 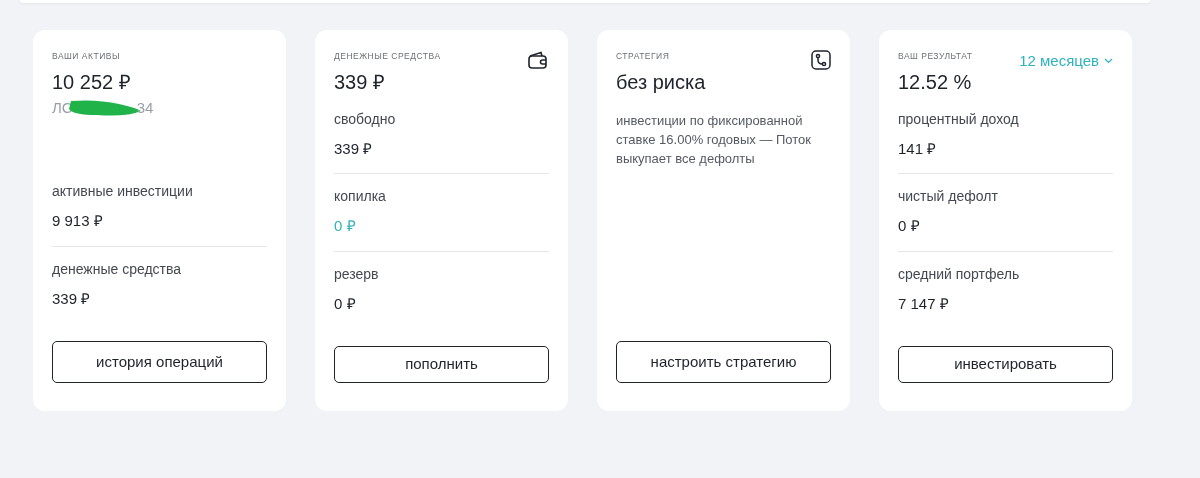 What do you see at coordinates (78, 221) in the screenshot?
I see `stat-value: 9 913 ₽` at bounding box center [78, 221].